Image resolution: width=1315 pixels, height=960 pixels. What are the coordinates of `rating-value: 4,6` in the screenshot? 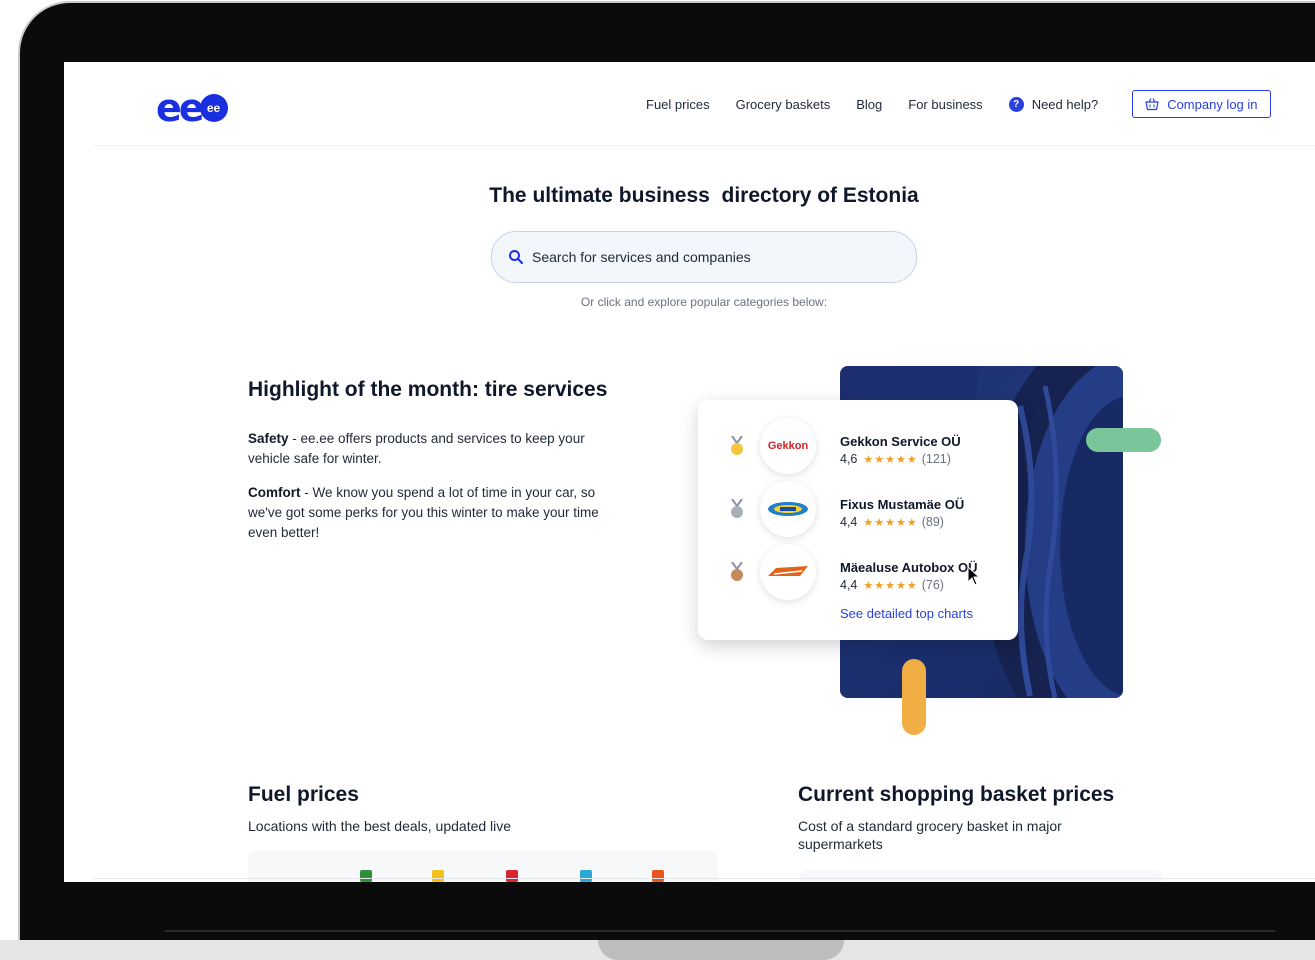 It's located at (849, 459).